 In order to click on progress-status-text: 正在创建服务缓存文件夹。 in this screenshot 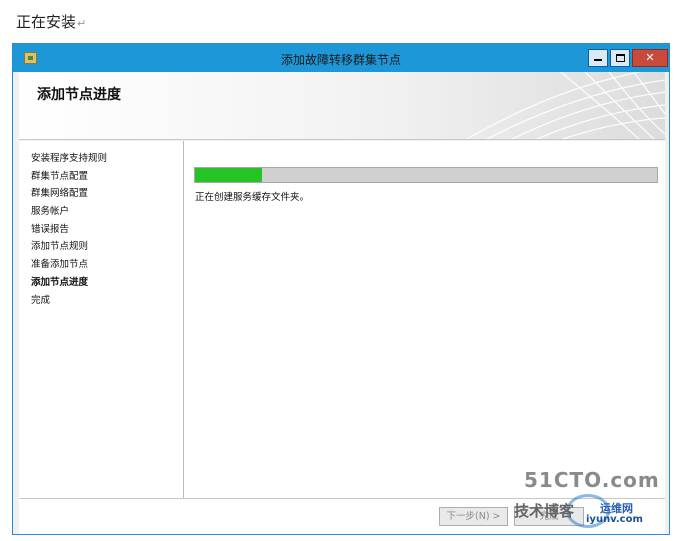, I will do `click(252, 197)`.